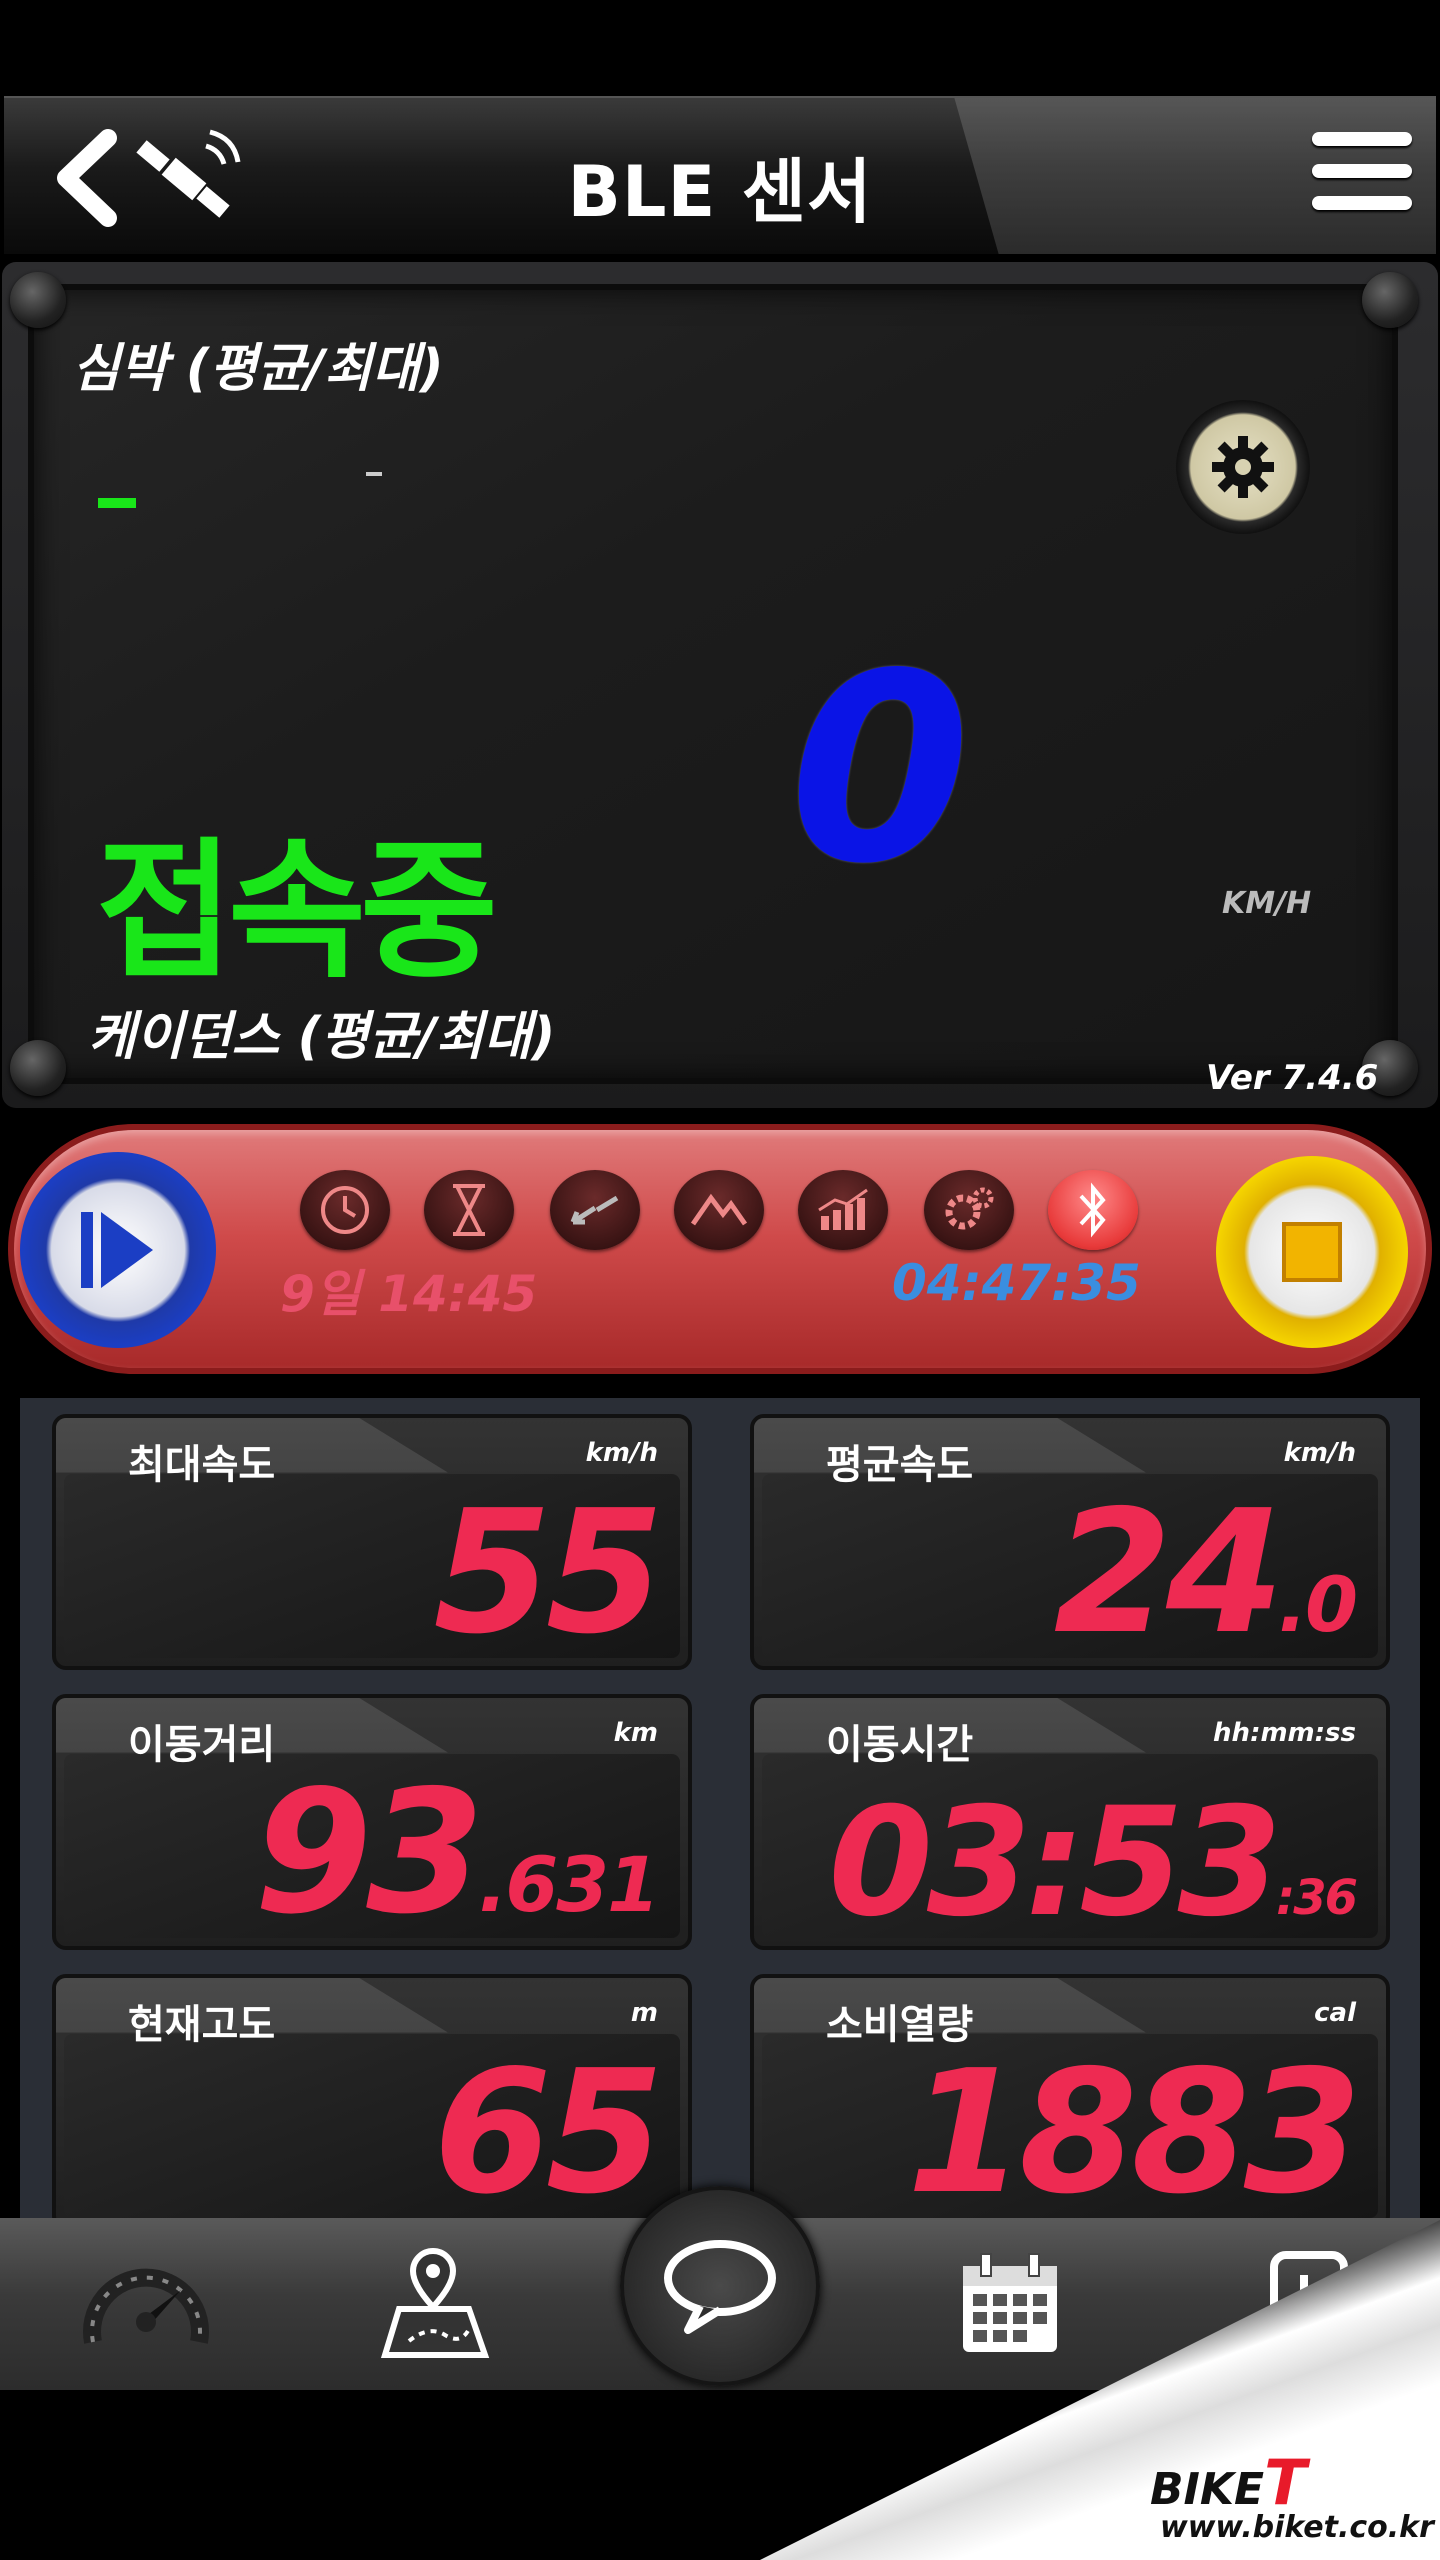 This screenshot has height=2560, width=1440. I want to click on display-settings-button, so click(1243, 467).